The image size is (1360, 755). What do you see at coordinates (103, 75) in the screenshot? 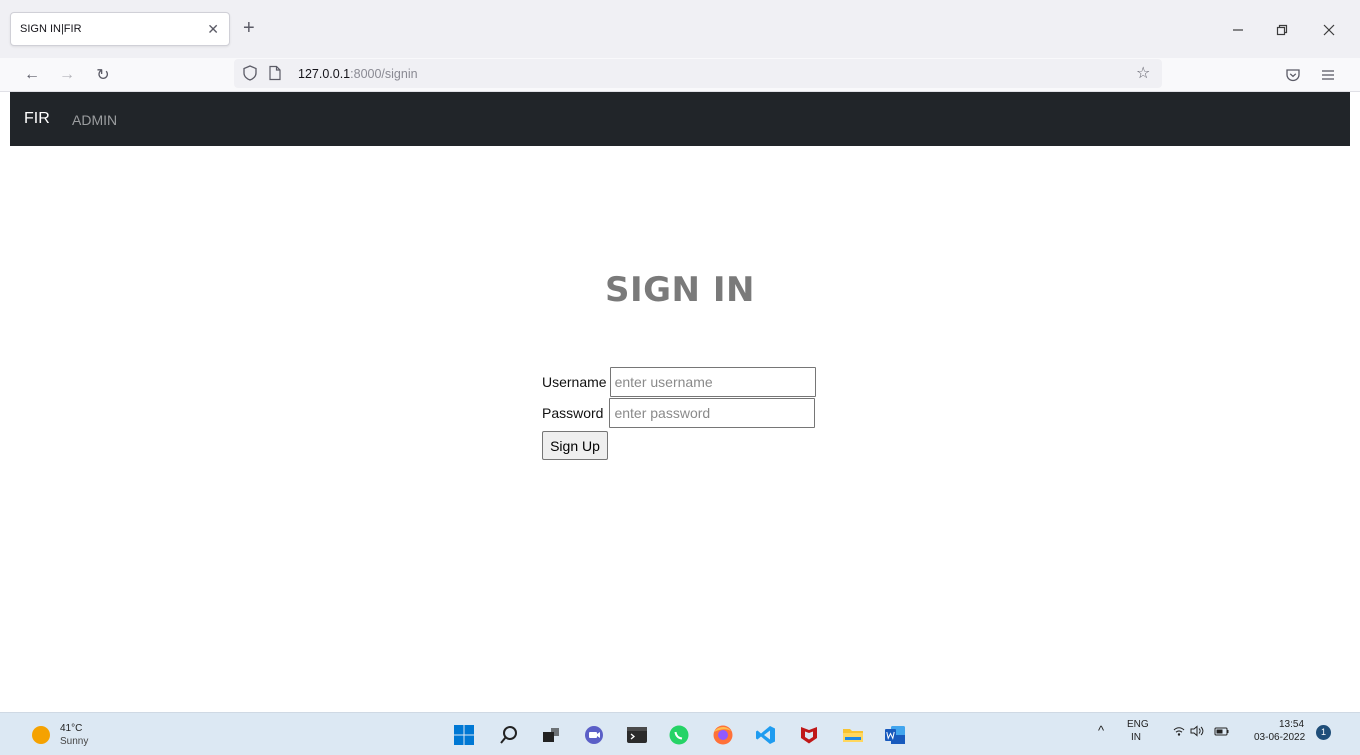
I see `reload-icon: ↻` at bounding box center [103, 75].